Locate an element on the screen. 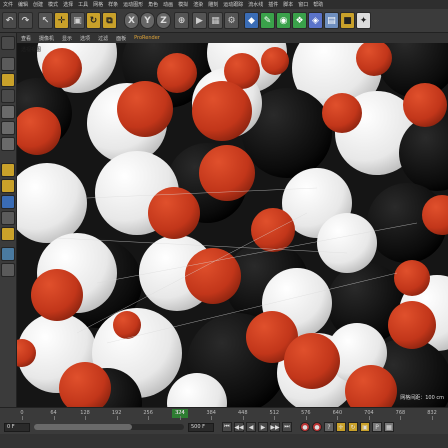 The width and height of the screenshot is (448, 448). viewport-label: 透视视图 is located at coordinates (31, 50).